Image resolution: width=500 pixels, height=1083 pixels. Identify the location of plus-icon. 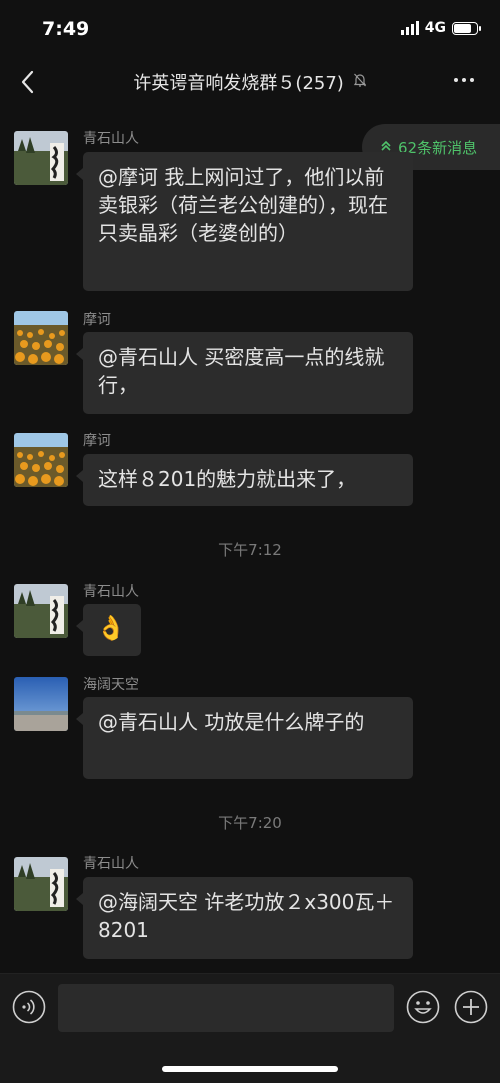
(471, 1007).